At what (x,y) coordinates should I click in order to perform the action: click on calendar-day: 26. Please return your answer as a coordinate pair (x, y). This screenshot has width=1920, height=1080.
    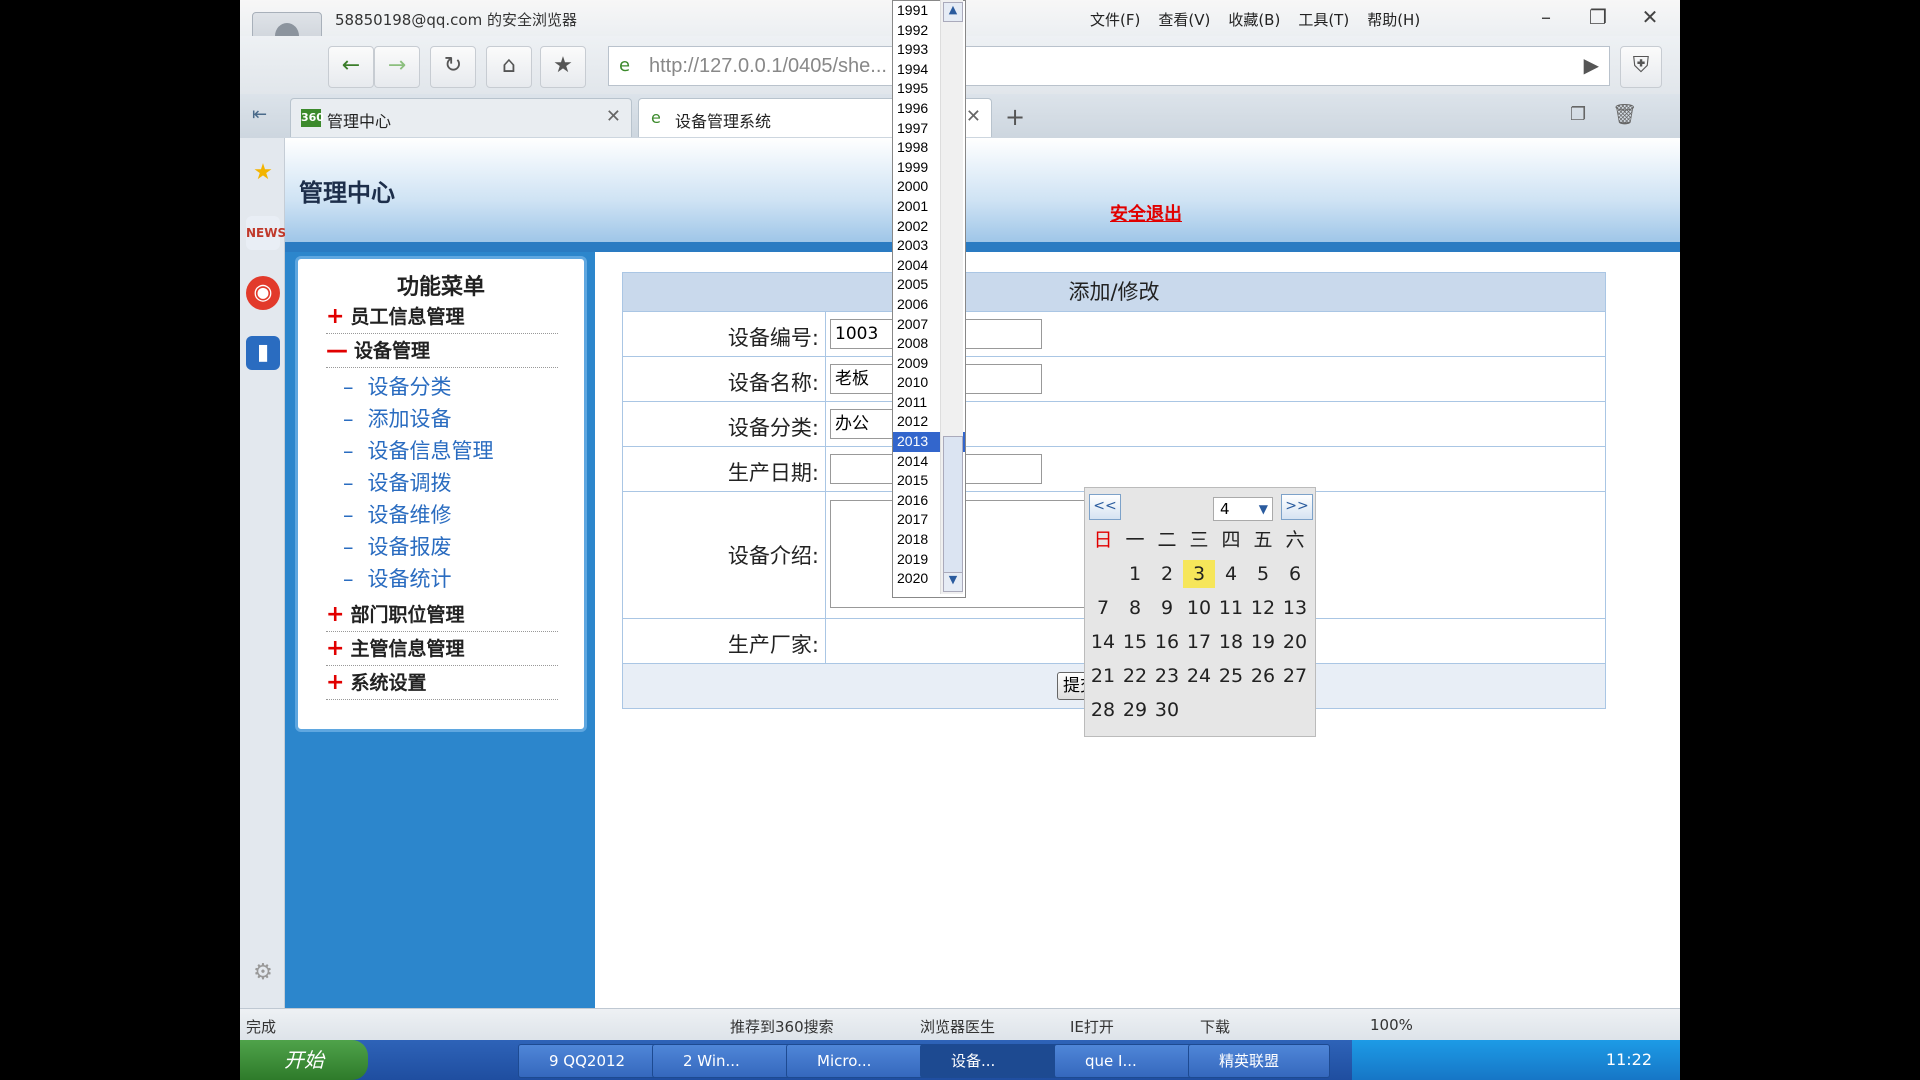
    Looking at the image, I should click on (1263, 676).